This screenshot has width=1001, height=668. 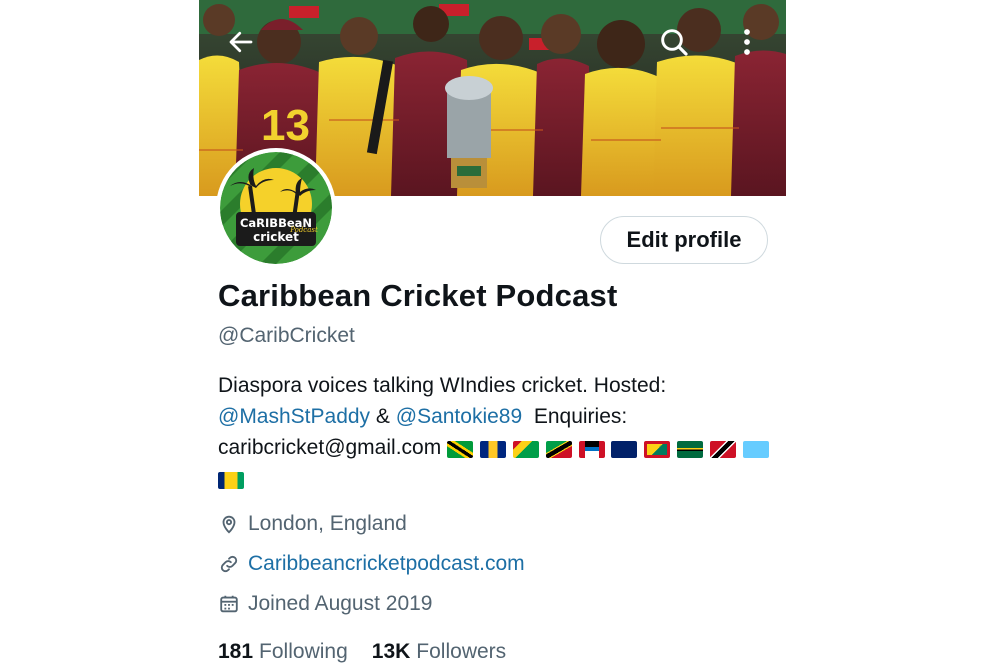 I want to click on location-row: London, England, so click(x=312, y=524).